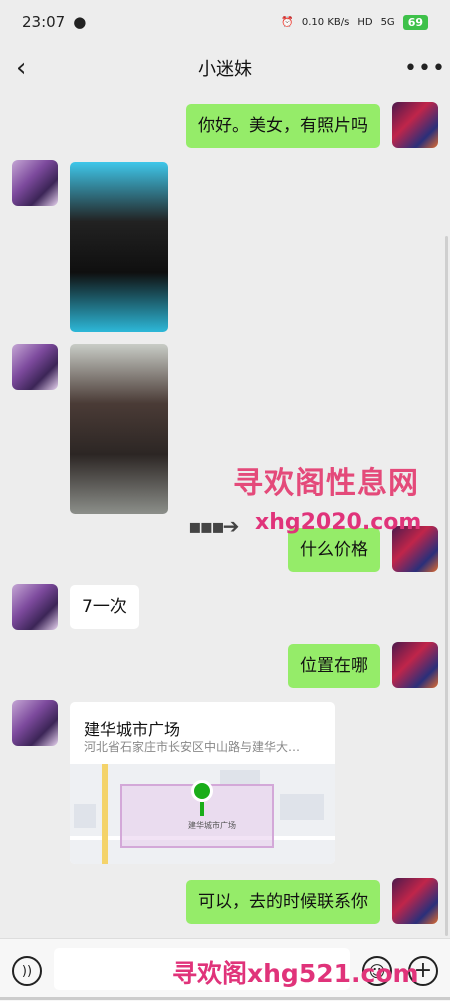  I want to click on location-map: 建华城市广场, so click(202, 814).